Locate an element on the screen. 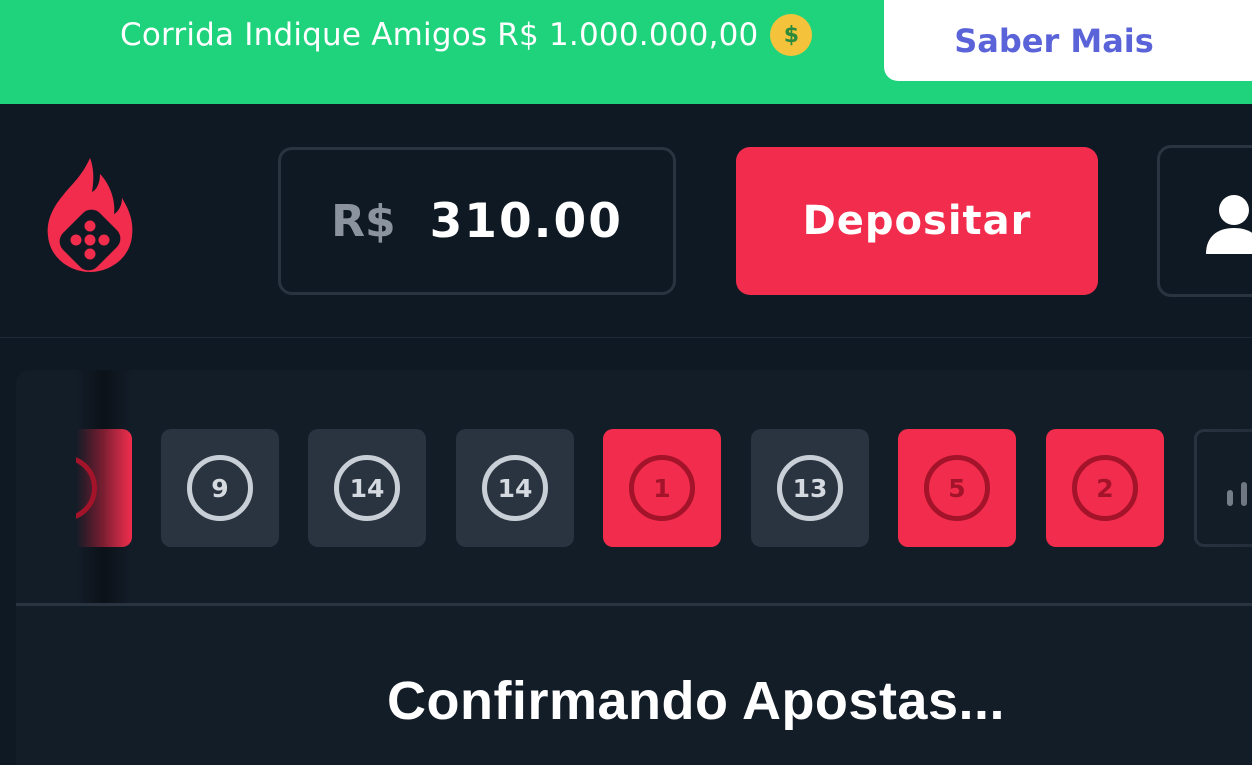  flaming-dice-logo-icon is located at coordinates (90, 214).